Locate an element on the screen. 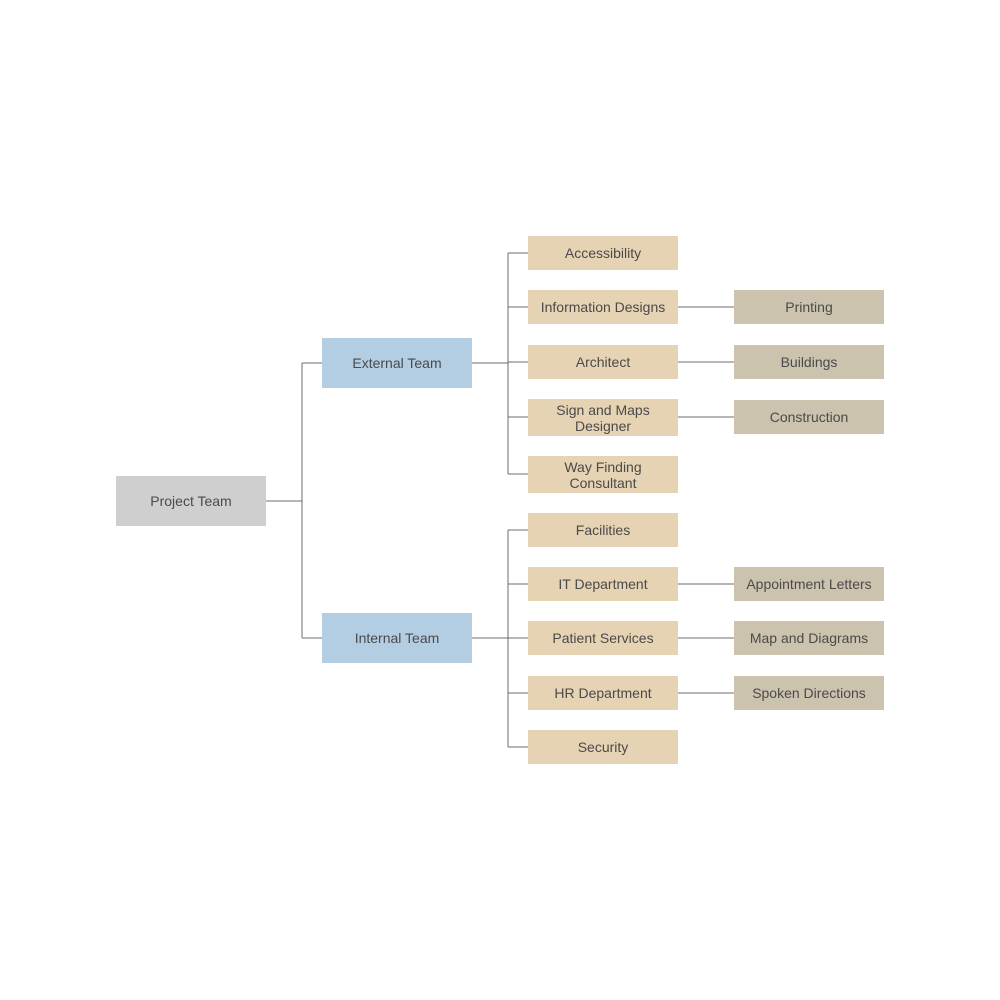  node-label: Accessibility is located at coordinates (603, 253).